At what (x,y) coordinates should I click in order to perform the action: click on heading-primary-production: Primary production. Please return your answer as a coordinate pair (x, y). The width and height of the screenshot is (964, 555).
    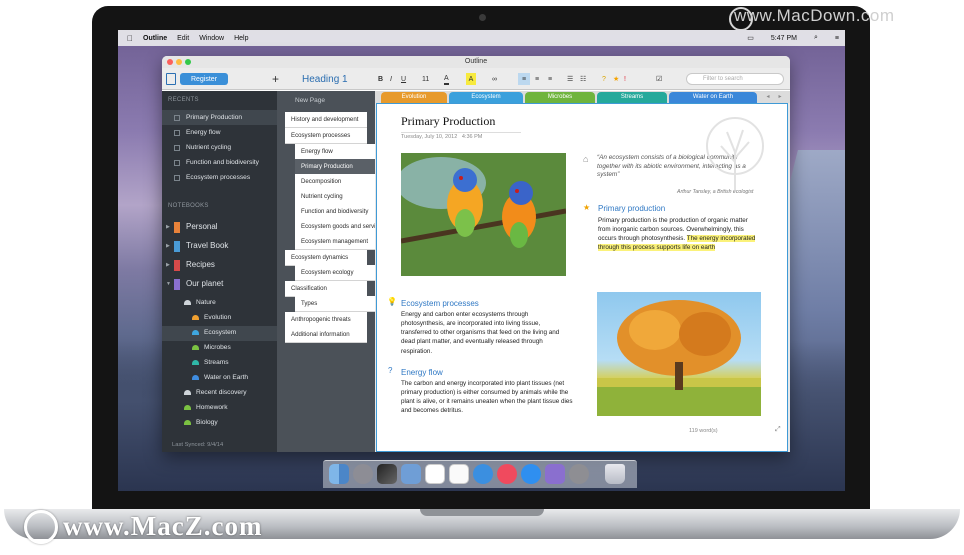
    Looking at the image, I should click on (631, 208).